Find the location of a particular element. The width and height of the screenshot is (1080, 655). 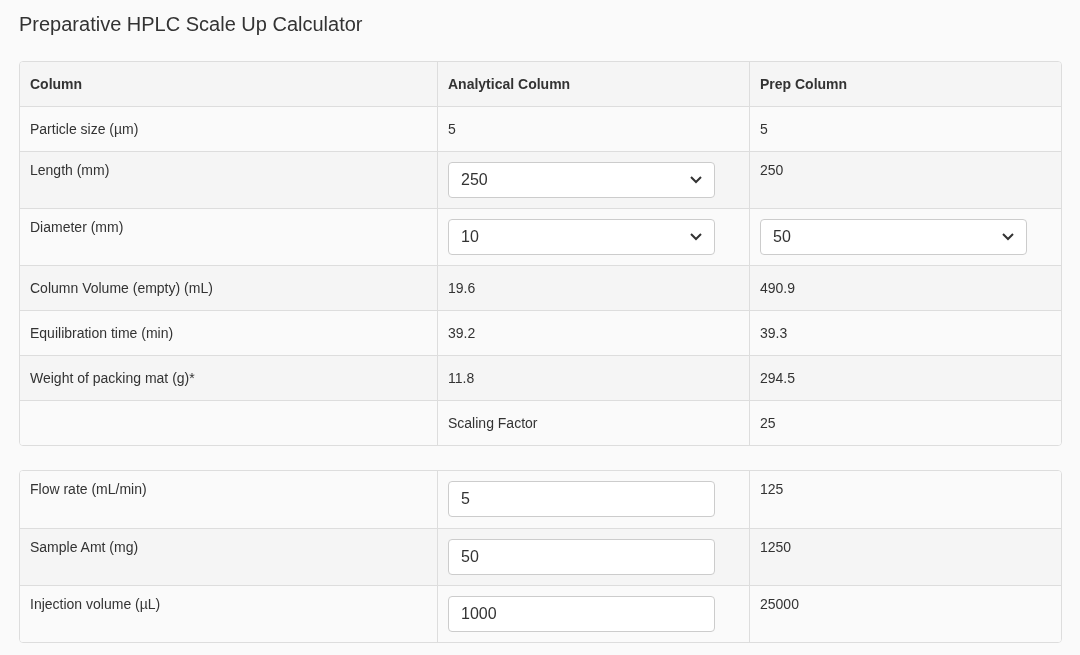

table-cell: 490.9 is located at coordinates (778, 288).